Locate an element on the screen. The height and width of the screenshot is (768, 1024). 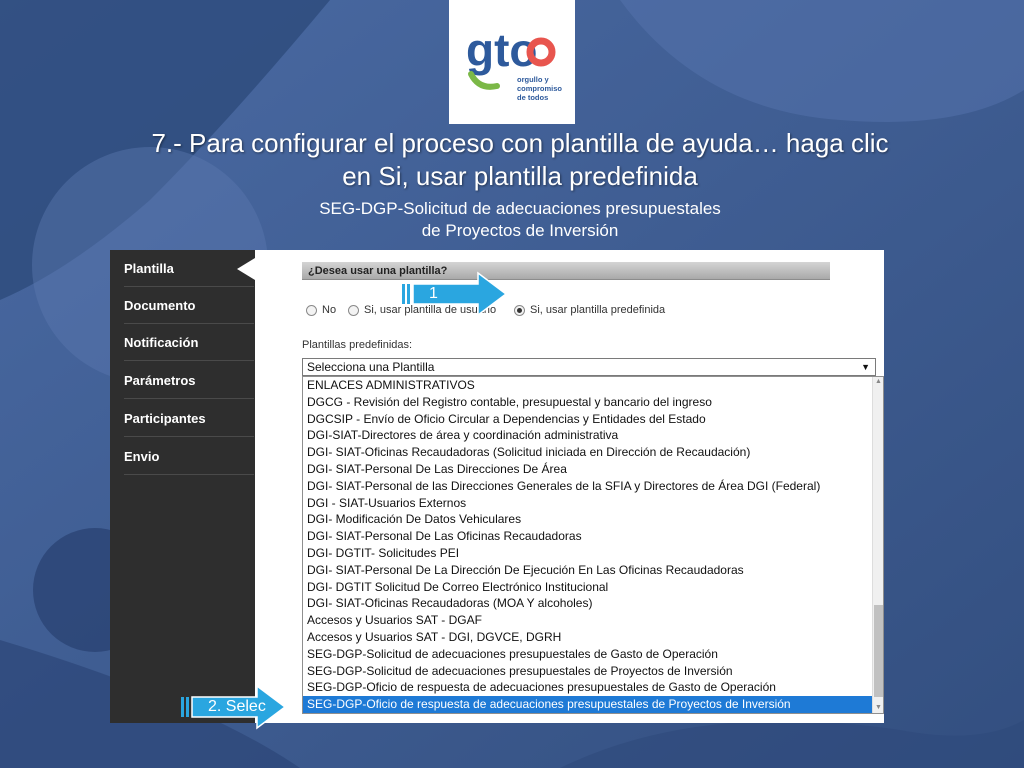
logo-tagline-2: compromiso is located at coordinates (539, 88).